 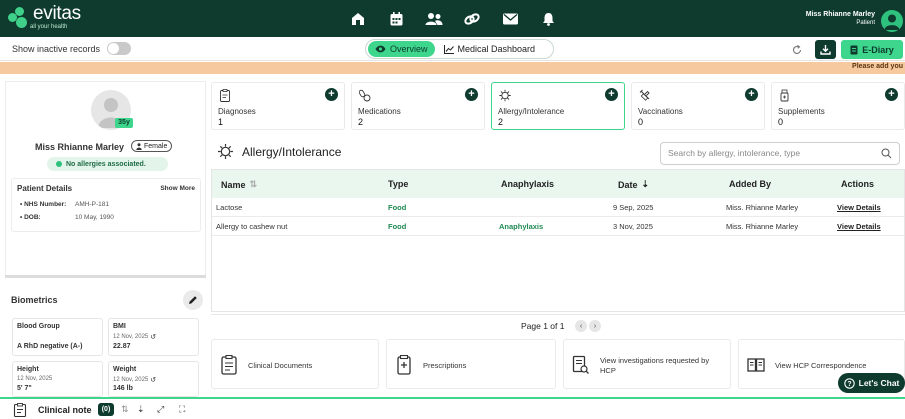 I want to click on allergy-intolerance-card: + Allergy/Intolerance 2, so click(x=558, y=106).